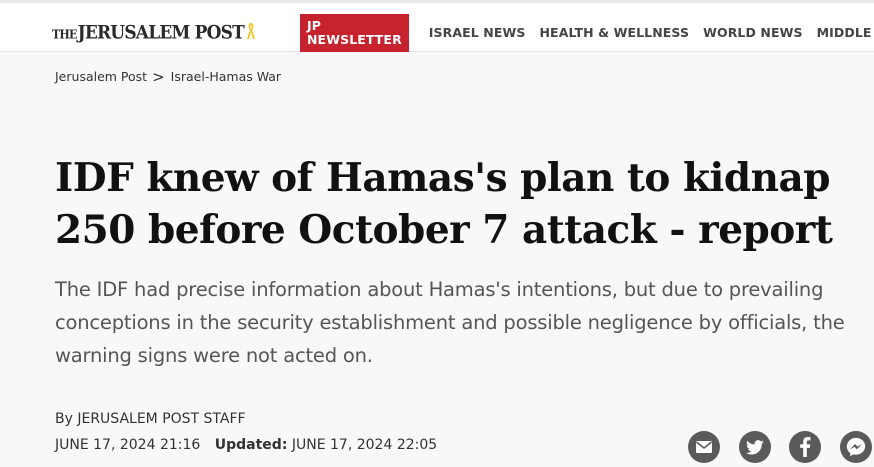  I want to click on logo-prefix: THE, so click(64, 34).